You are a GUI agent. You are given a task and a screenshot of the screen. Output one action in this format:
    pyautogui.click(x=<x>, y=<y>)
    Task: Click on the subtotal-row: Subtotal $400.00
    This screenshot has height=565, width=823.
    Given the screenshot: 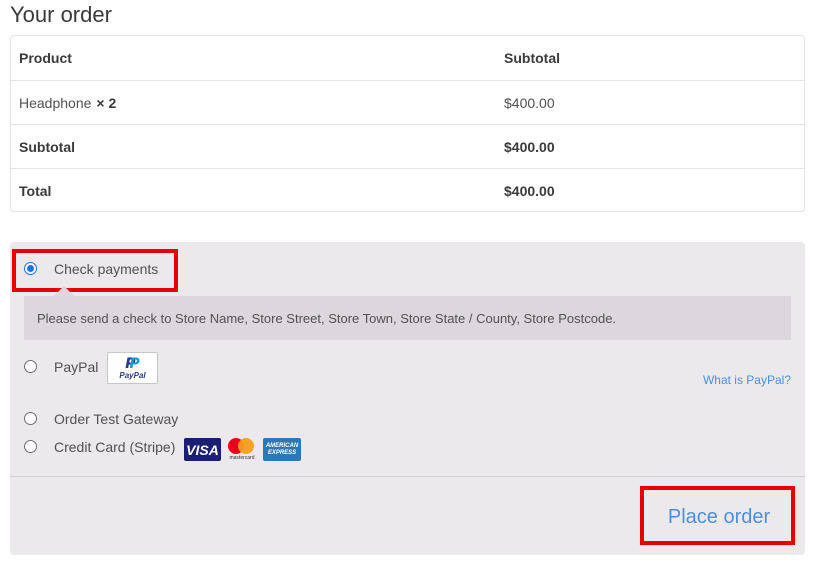 What is the action you would take?
    pyautogui.click(x=407, y=146)
    